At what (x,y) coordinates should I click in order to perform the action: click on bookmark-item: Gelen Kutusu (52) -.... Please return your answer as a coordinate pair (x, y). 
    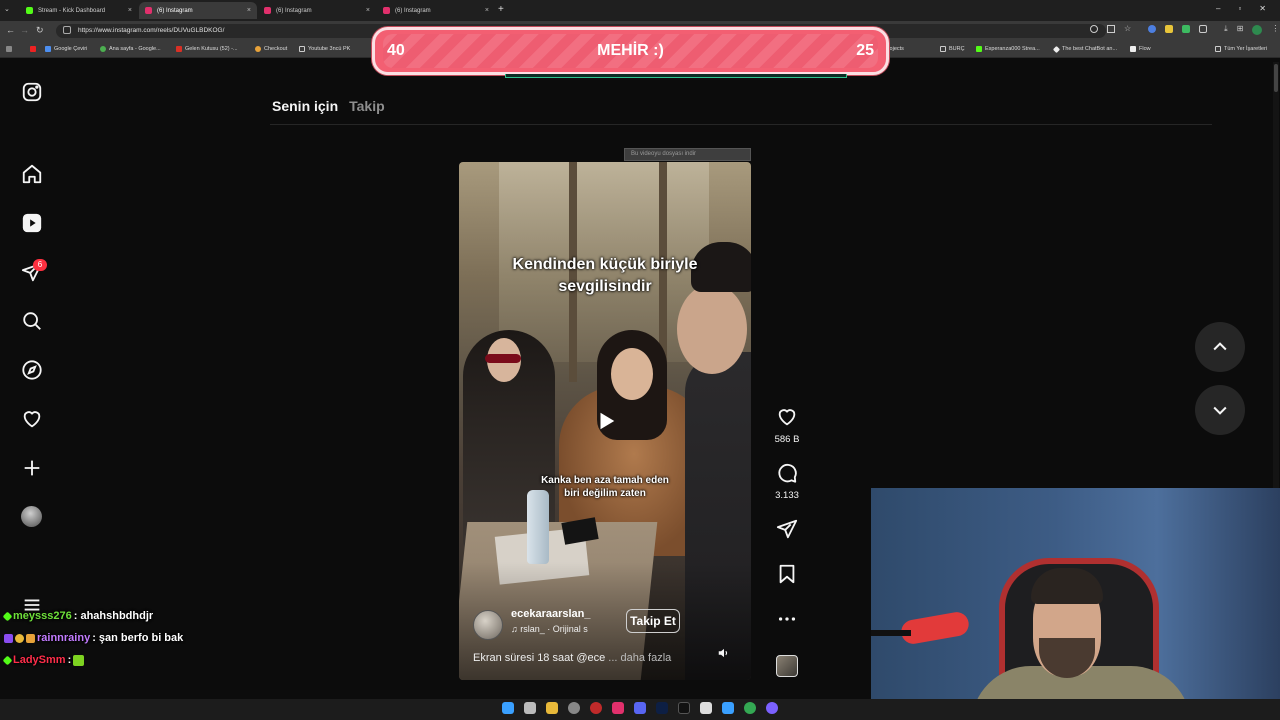
    Looking at the image, I should click on (207, 49).